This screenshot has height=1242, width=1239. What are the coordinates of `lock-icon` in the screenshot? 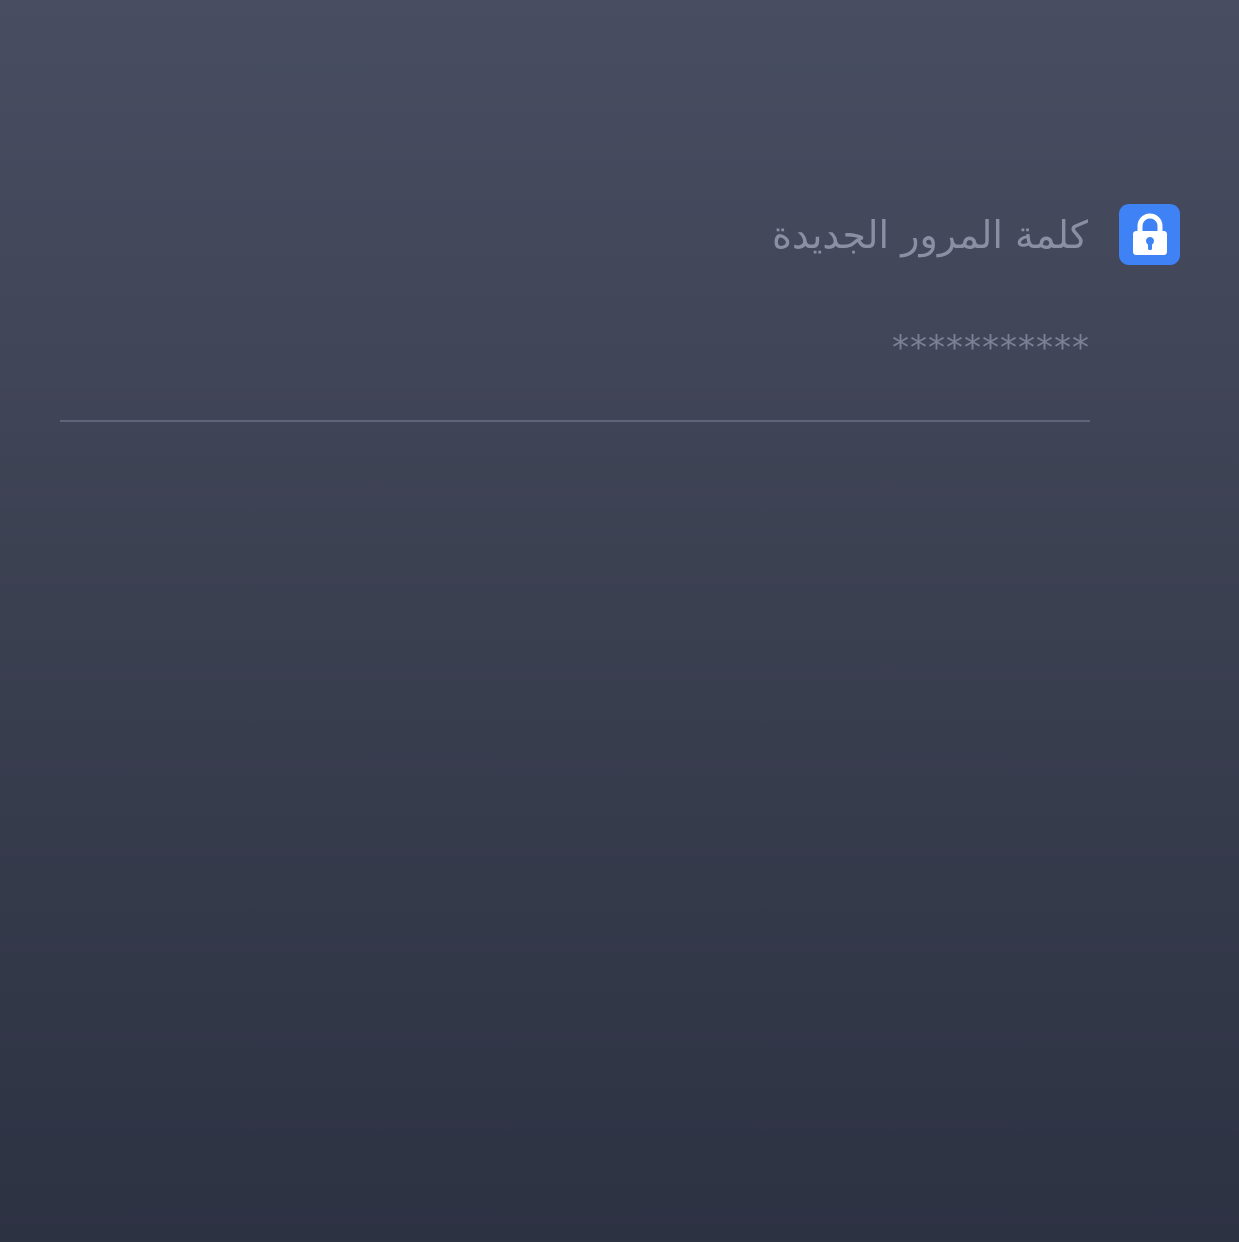 It's located at (1149, 234).